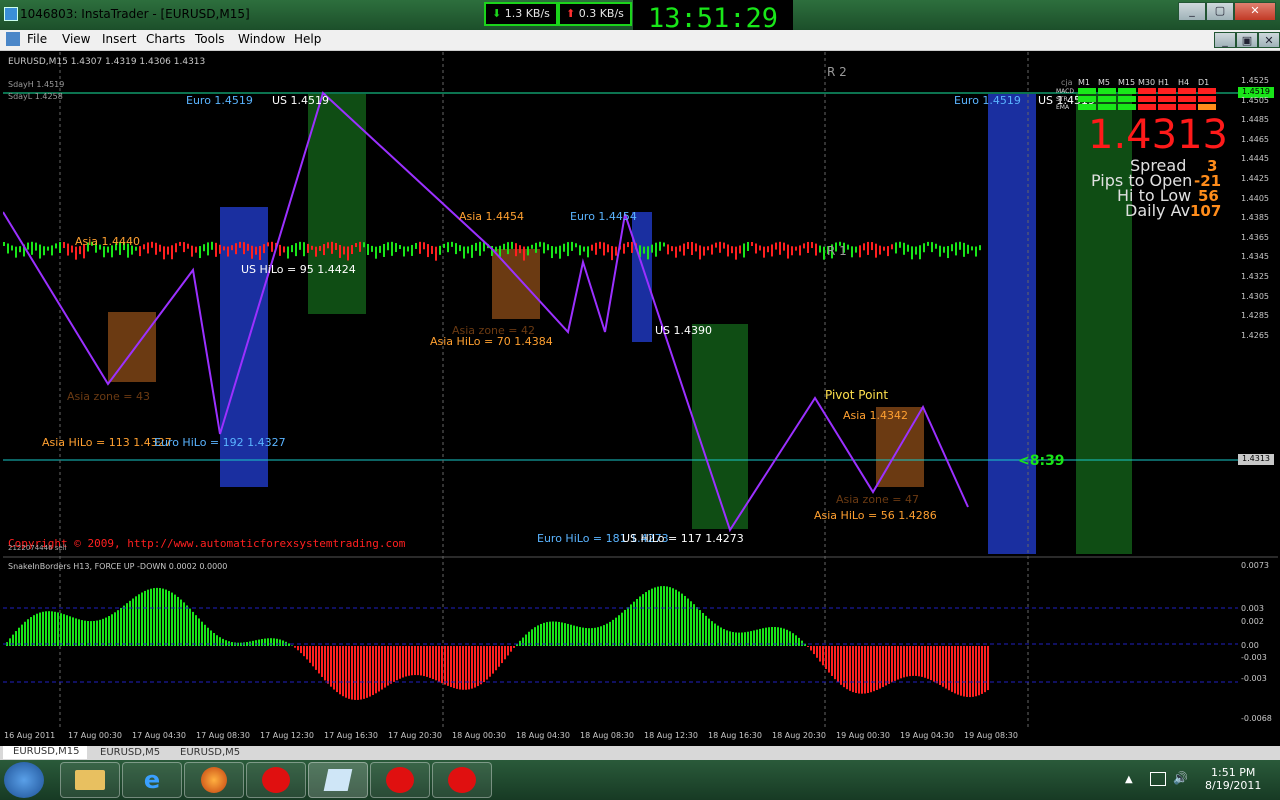  Describe the element at coordinates (214, 780) in the screenshot. I see `firefox-taskbar-button` at that location.